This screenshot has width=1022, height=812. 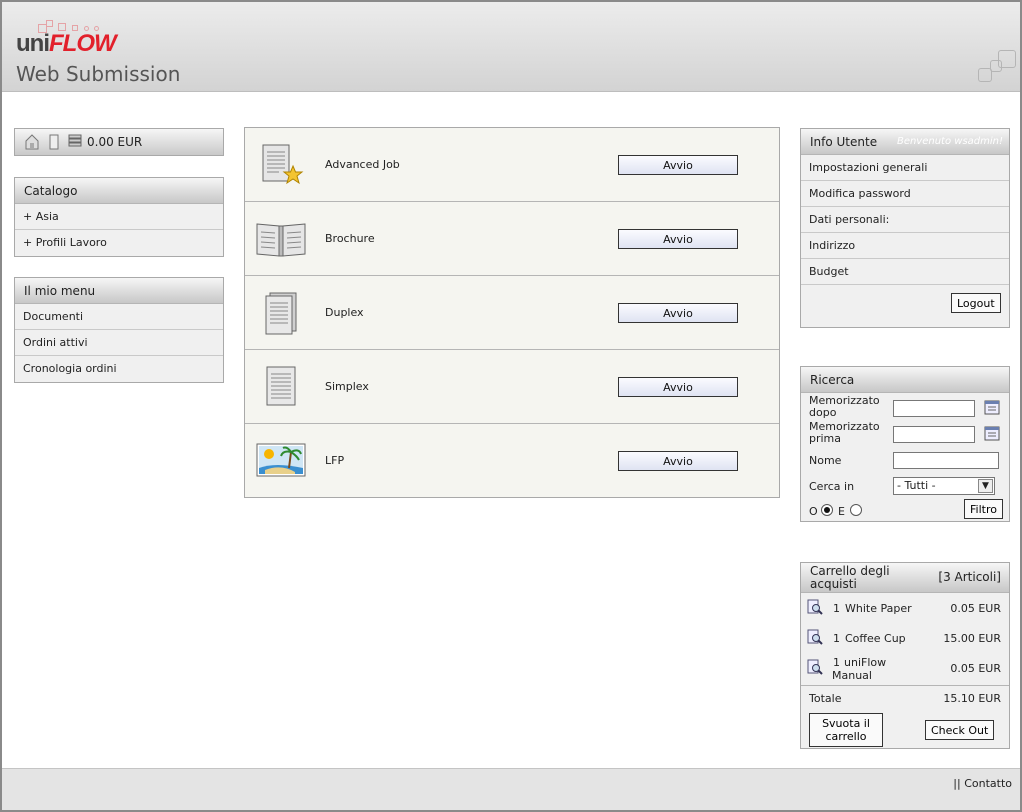 I want to click on or-radio, so click(x=827, y=510).